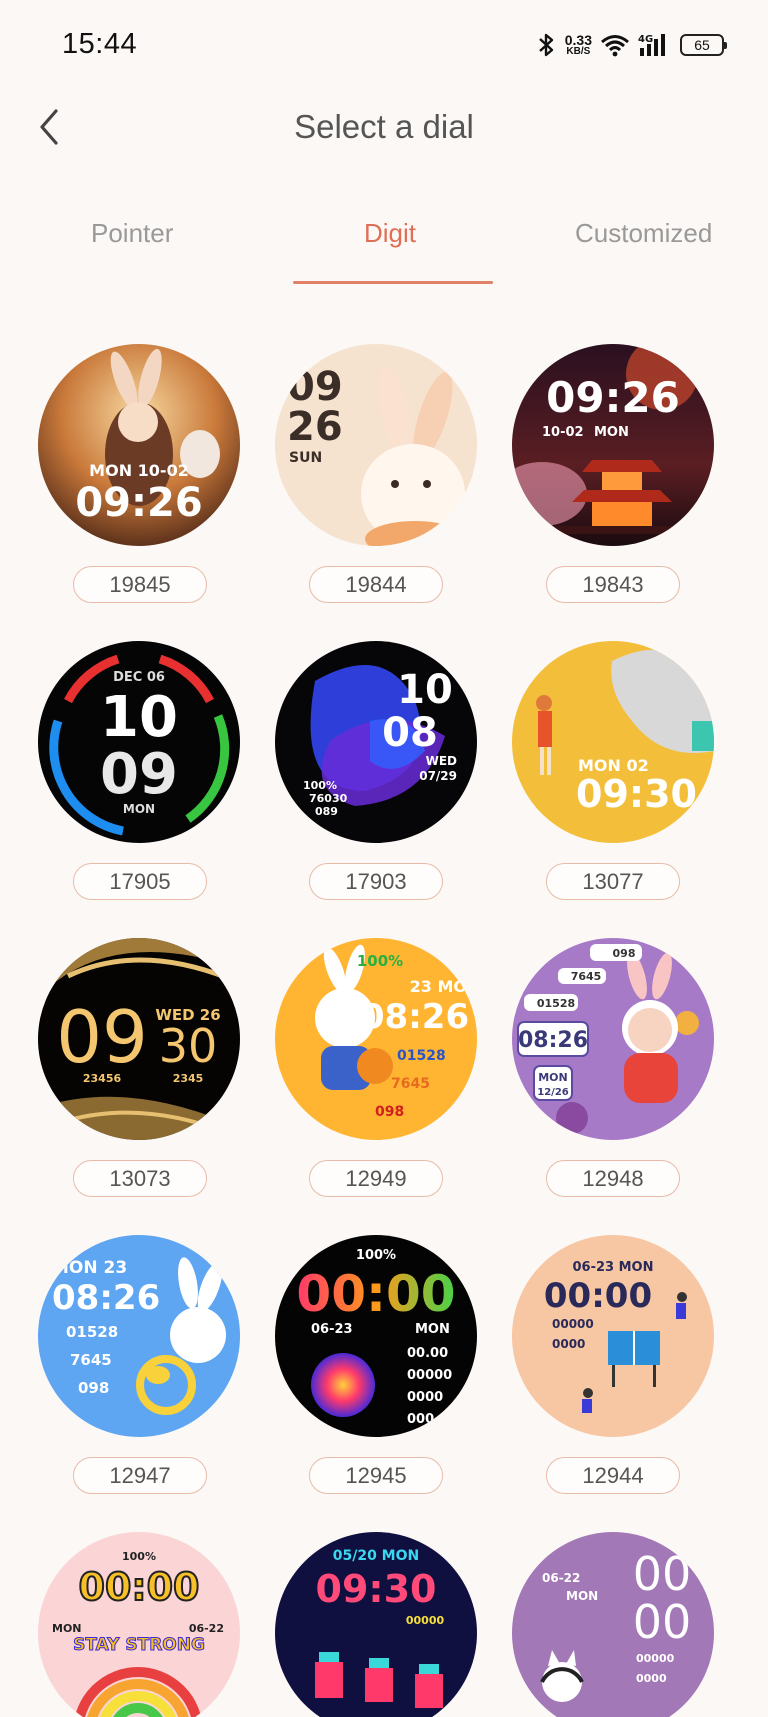 The height and width of the screenshot is (1717, 768). What do you see at coordinates (613, 584) in the screenshot?
I see `dial-id-label: 19843` at bounding box center [613, 584].